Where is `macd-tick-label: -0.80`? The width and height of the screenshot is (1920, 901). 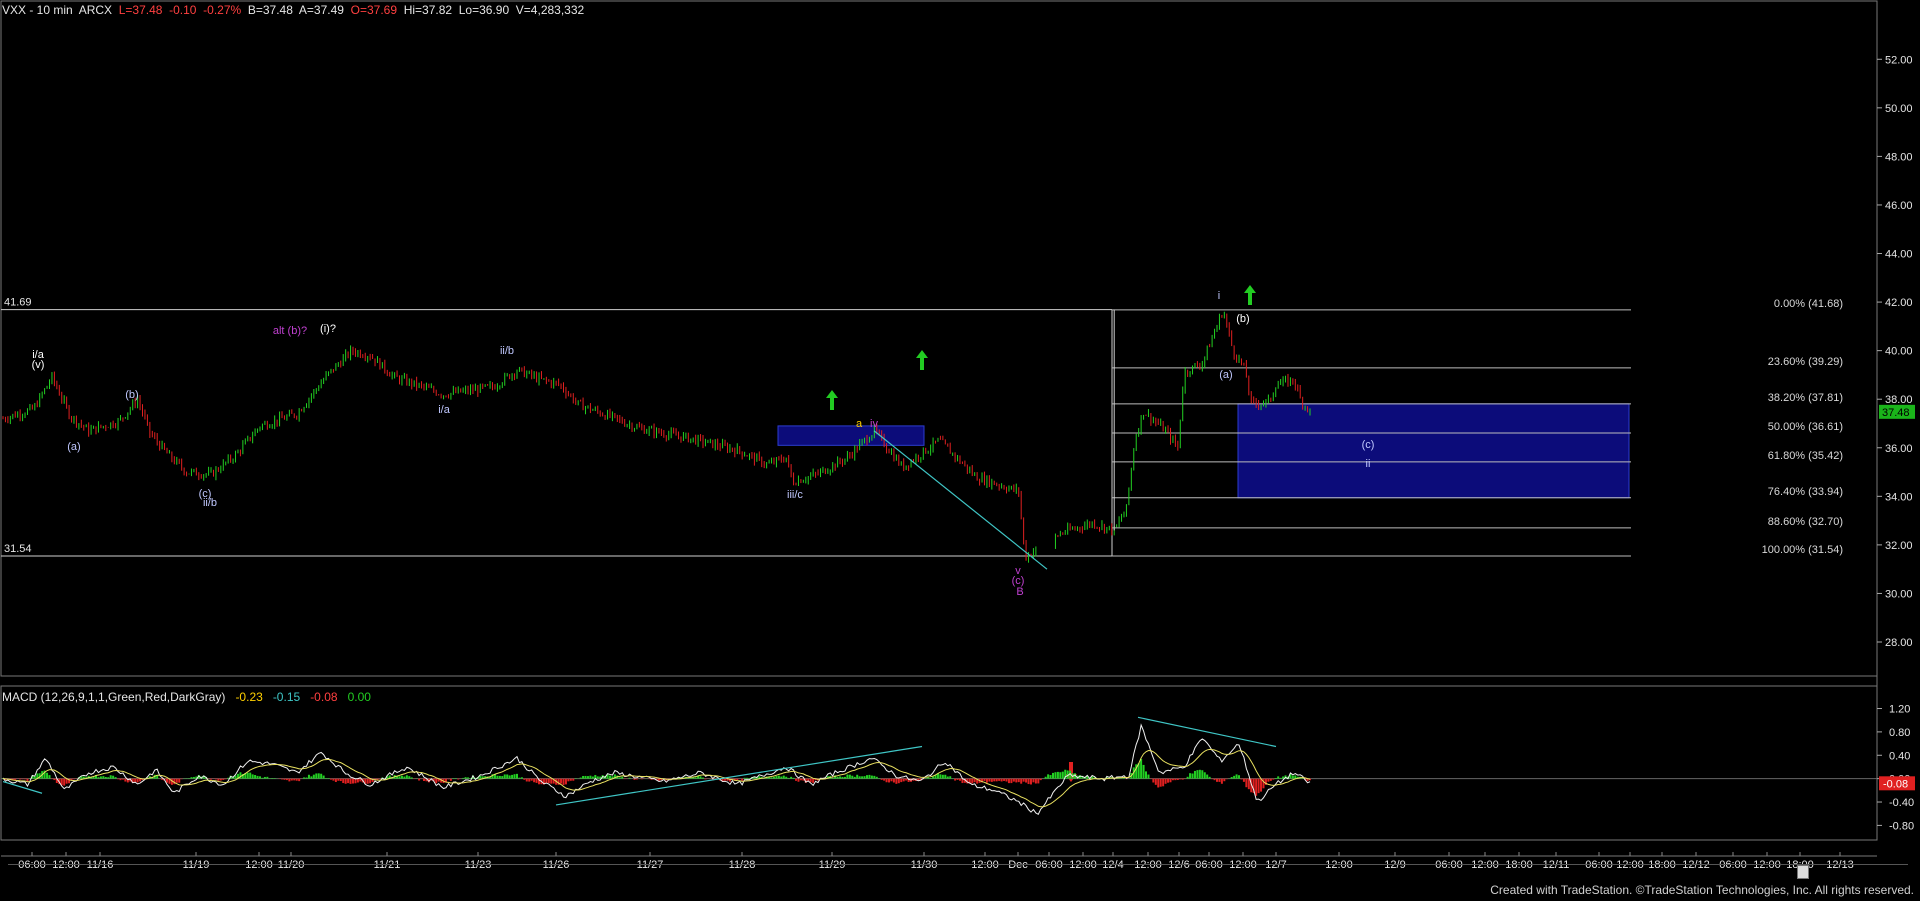
macd-tick-label: -0.80 is located at coordinates (1901, 826).